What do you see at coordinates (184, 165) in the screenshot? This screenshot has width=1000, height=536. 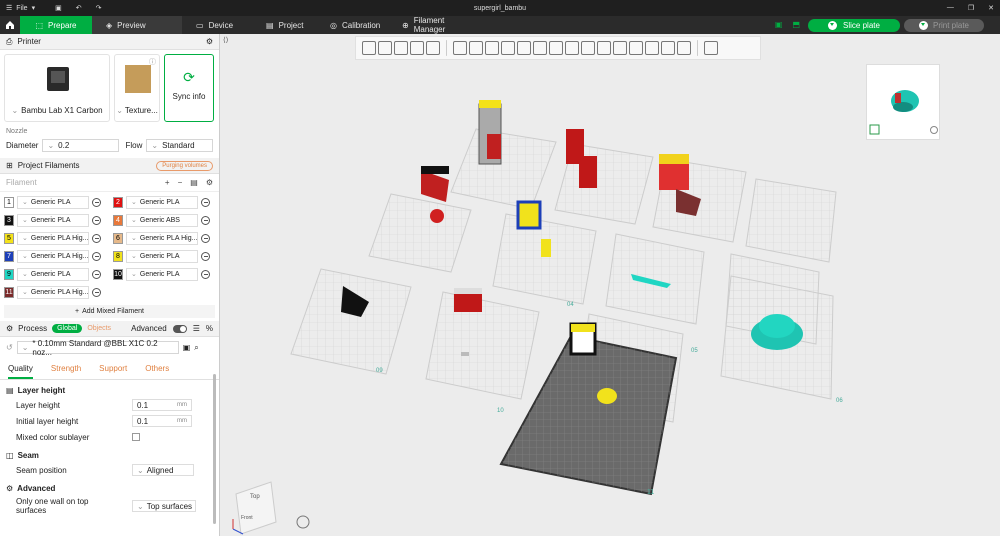 I see `purging-volumes-button: Purging volumes` at bounding box center [184, 165].